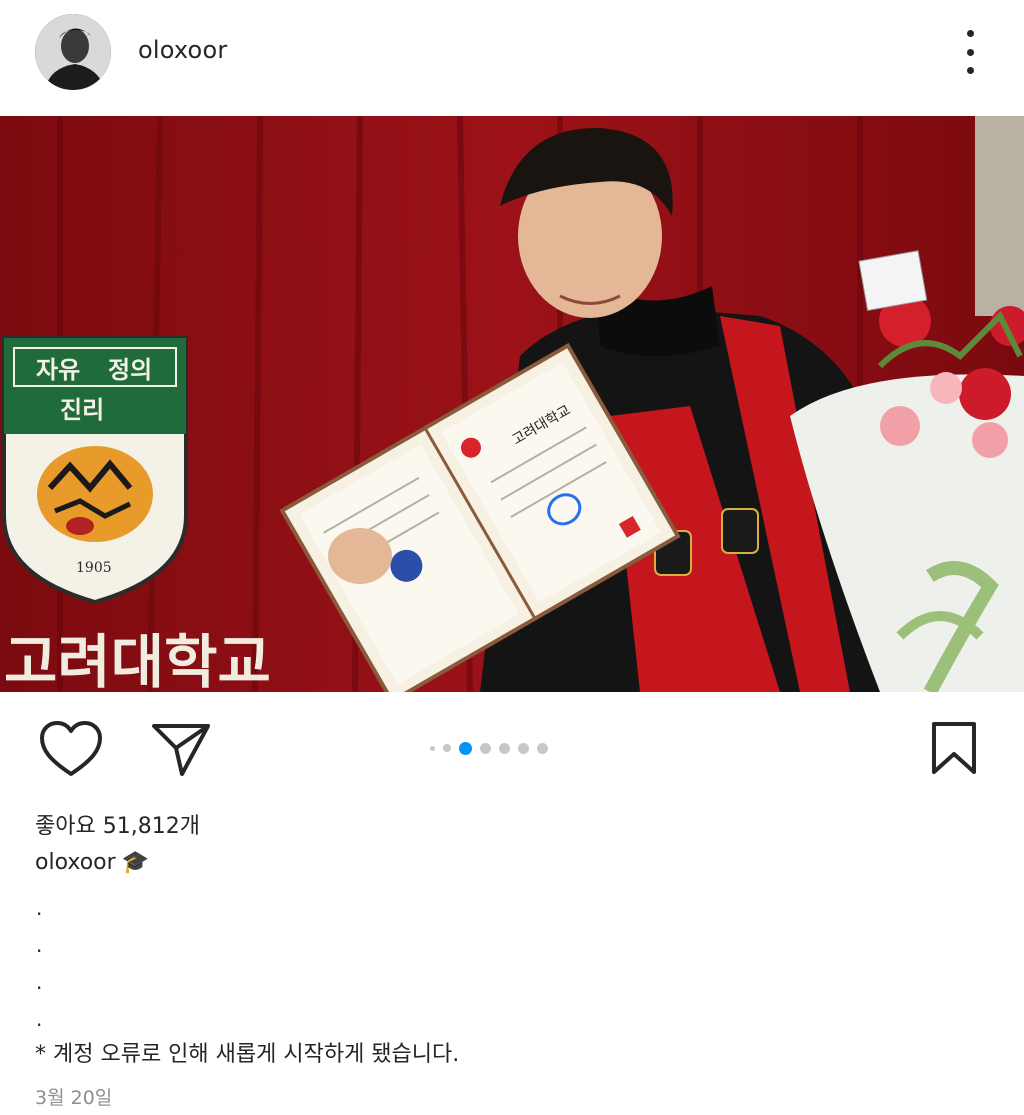 The width and height of the screenshot is (1024, 1115). Describe the element at coordinates (360, 556) in the screenshot. I see `hand` at that location.